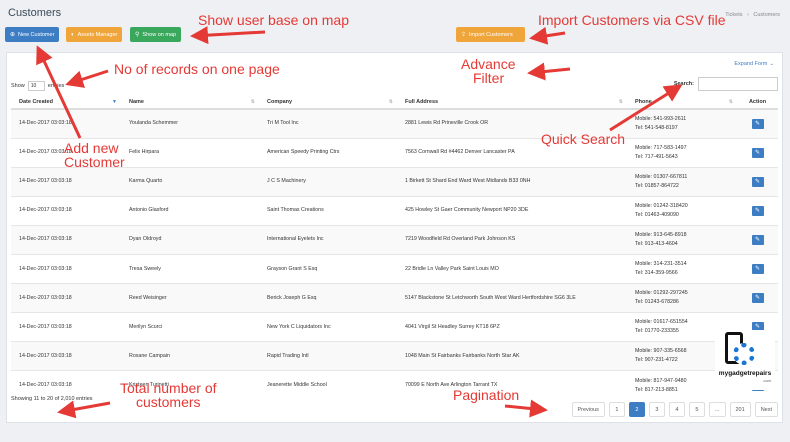  I want to click on pagination-page-4: 4, so click(676, 409).